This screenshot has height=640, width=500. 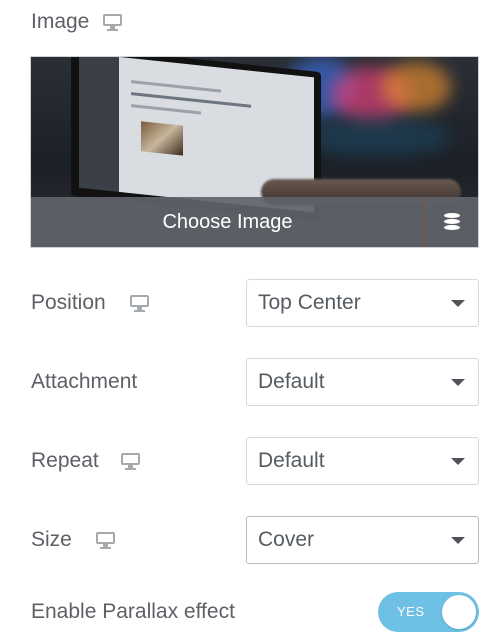 I want to click on parallax-label: Enable Parallax effect, so click(x=133, y=611).